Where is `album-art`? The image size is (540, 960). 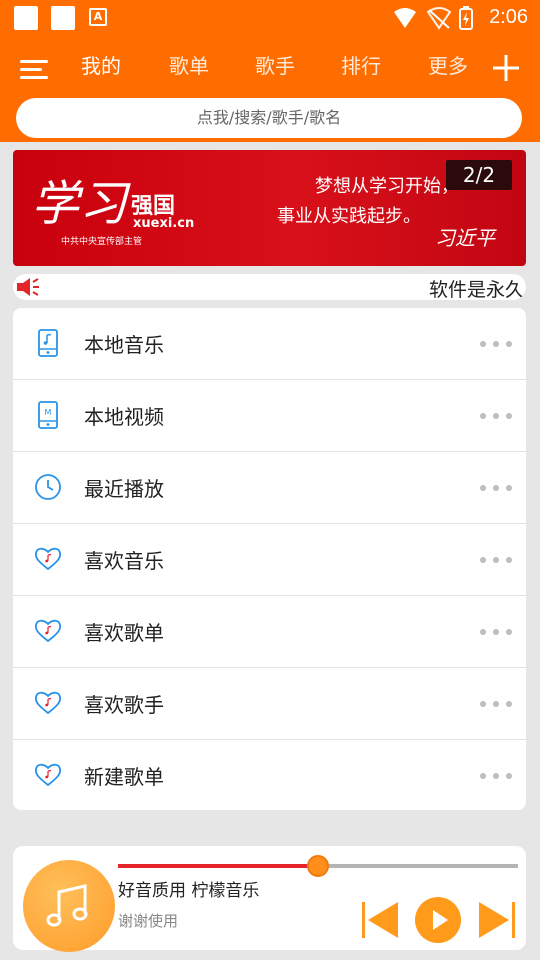
album-art is located at coordinates (69, 906).